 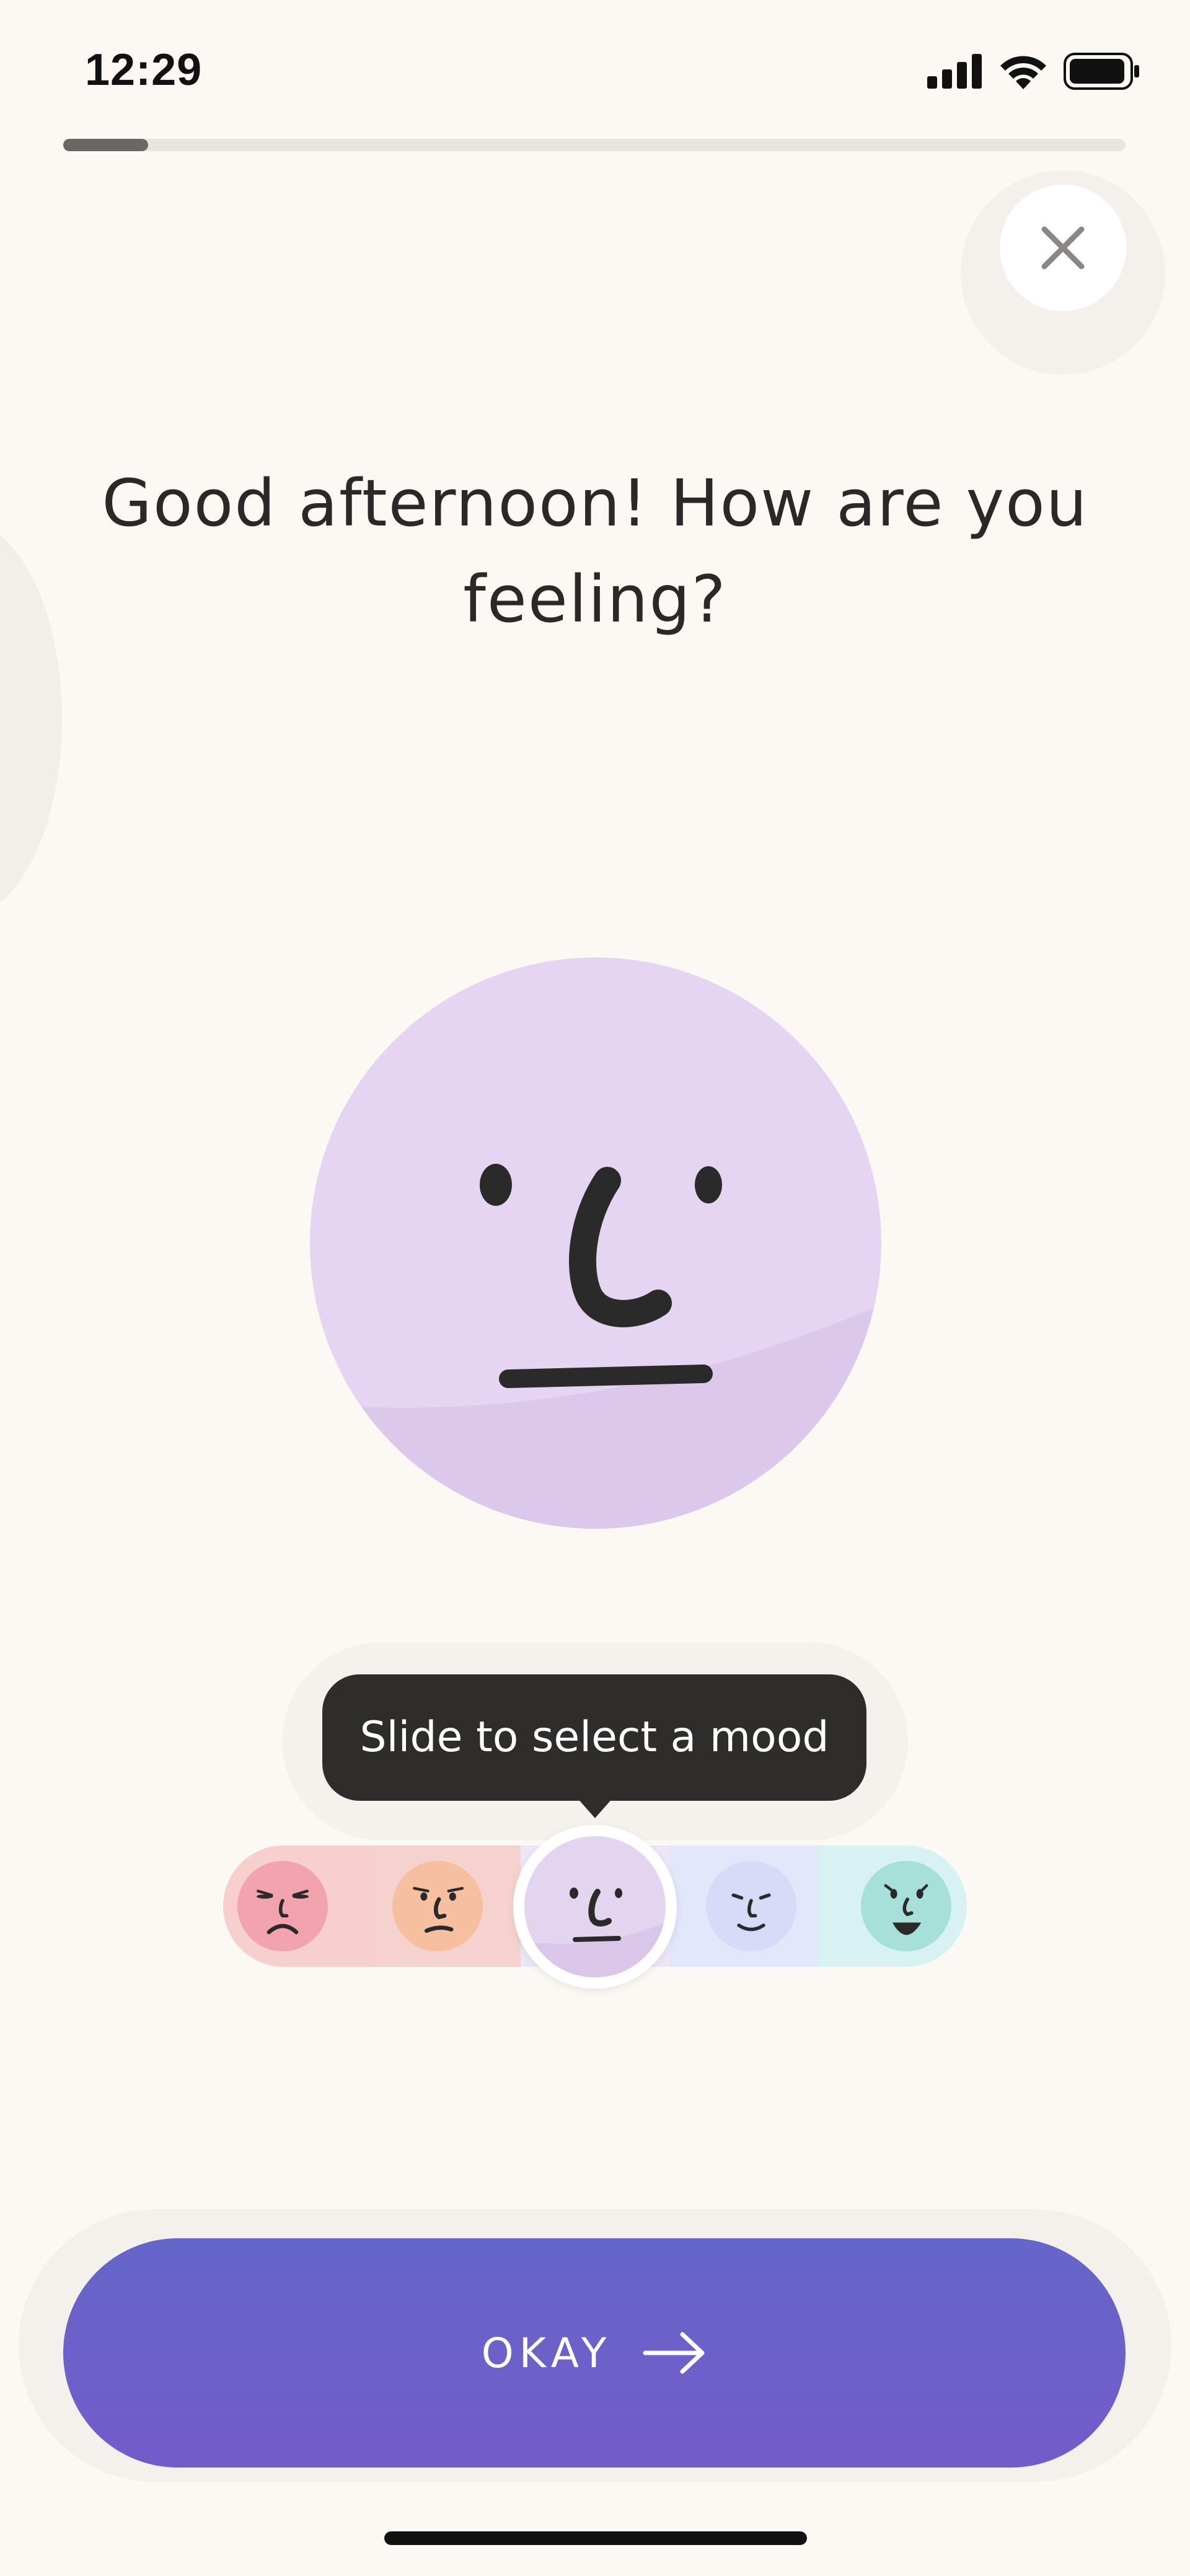 I want to click on status-icons, so click(x=1033, y=71).